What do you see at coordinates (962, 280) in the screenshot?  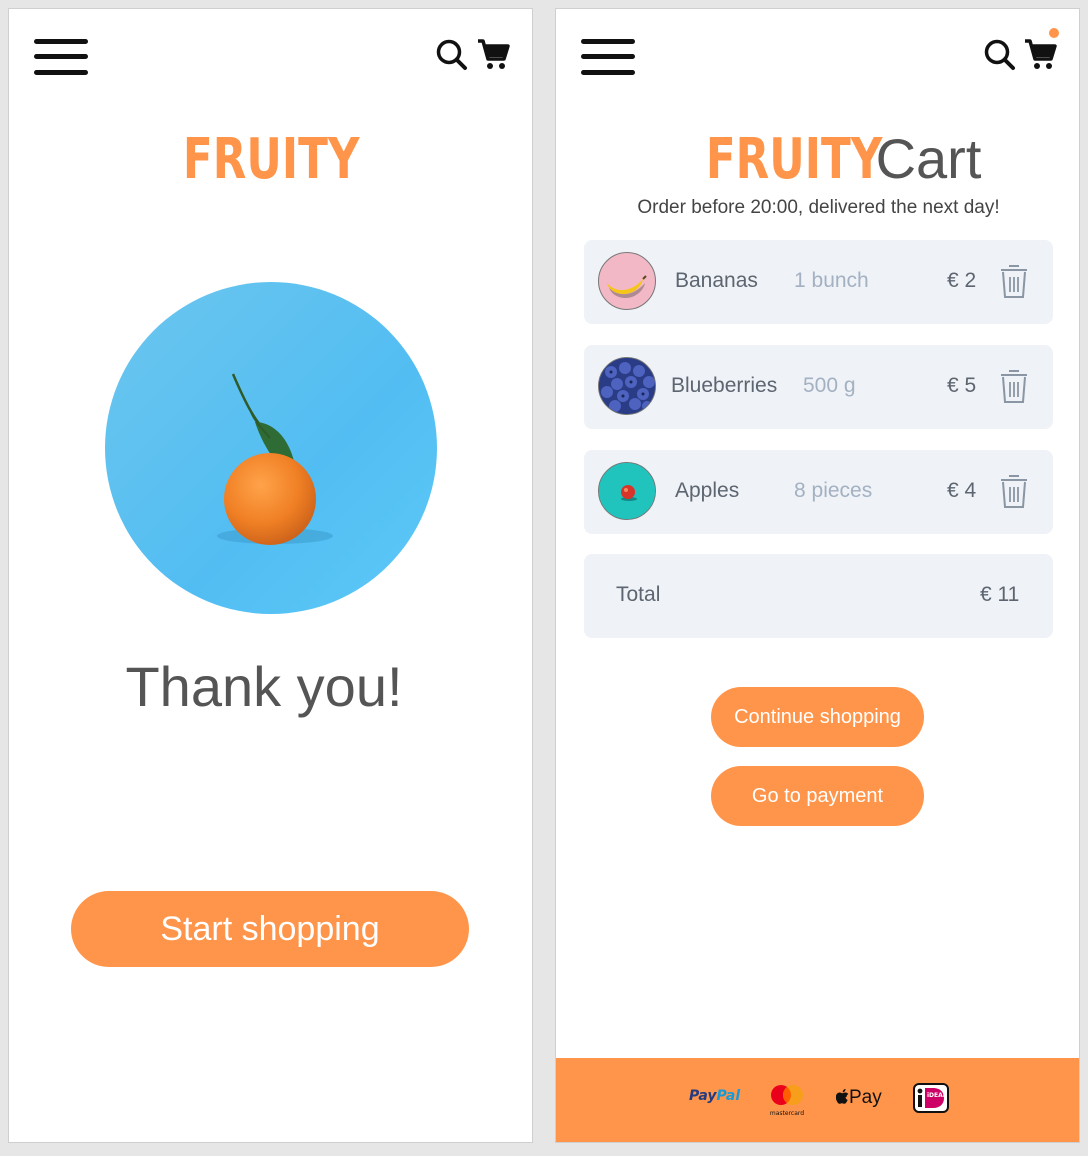 I see `item-price: € 2` at bounding box center [962, 280].